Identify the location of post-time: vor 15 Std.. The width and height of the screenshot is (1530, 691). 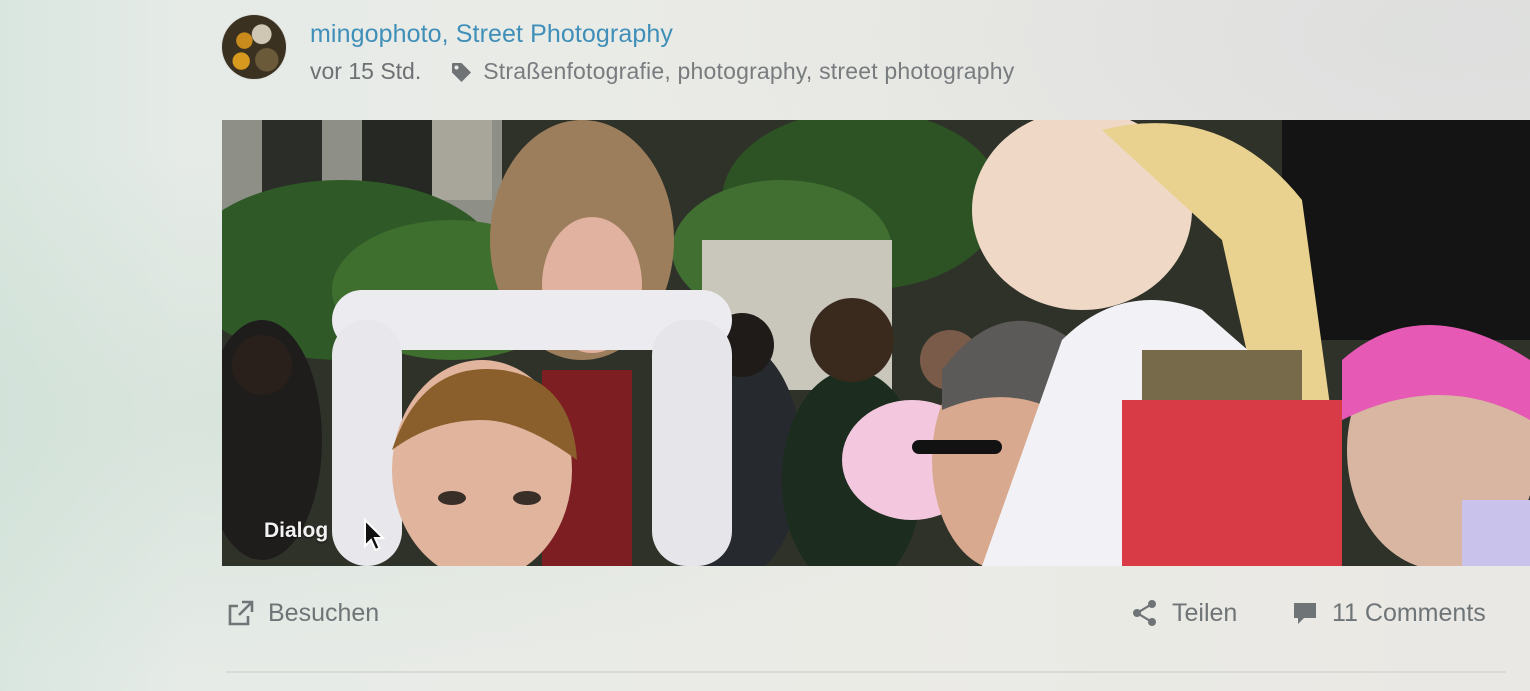
(365, 71).